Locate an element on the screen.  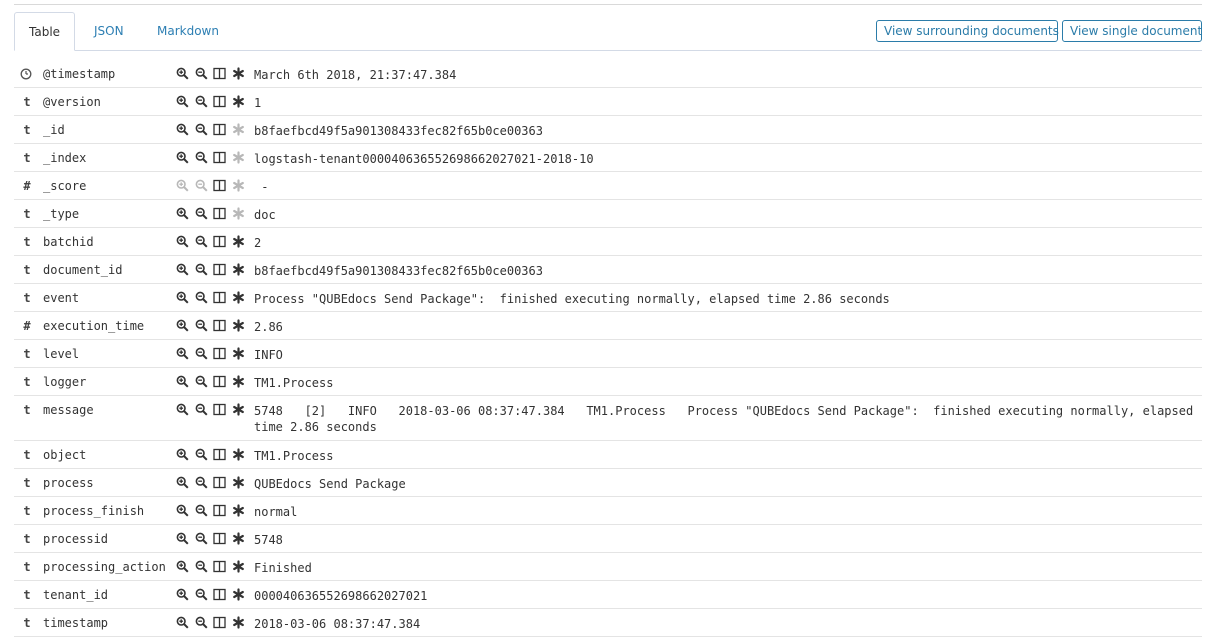
tab-json: JSON is located at coordinates (109, 31).